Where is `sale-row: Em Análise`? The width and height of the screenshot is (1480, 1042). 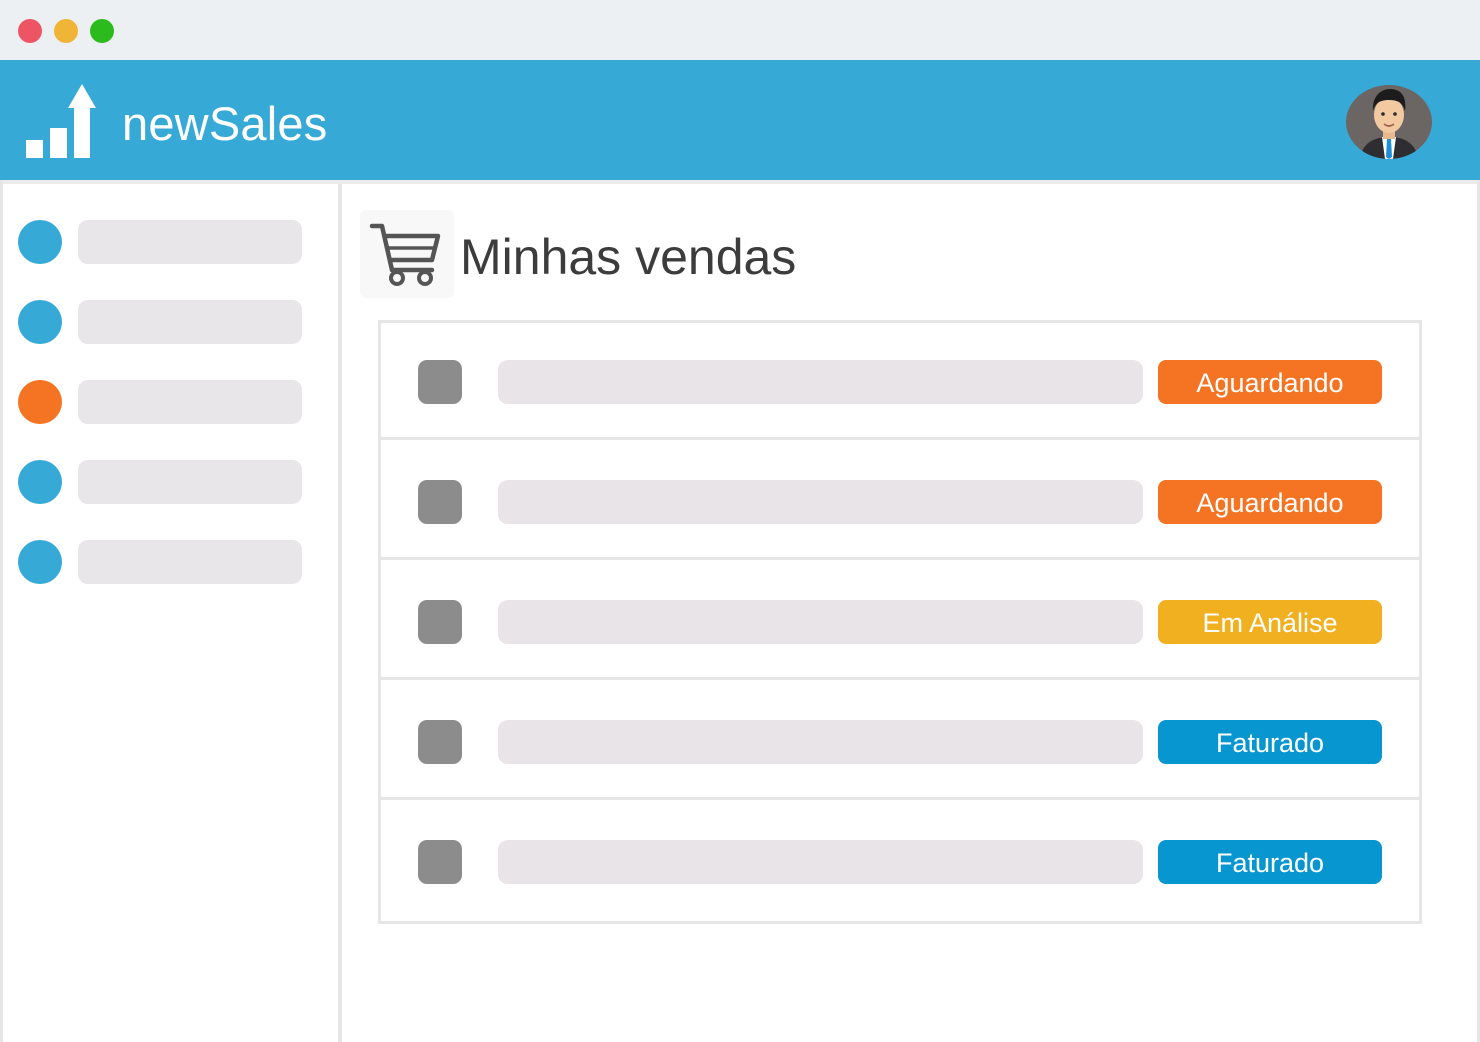 sale-row: Em Análise is located at coordinates (900, 621).